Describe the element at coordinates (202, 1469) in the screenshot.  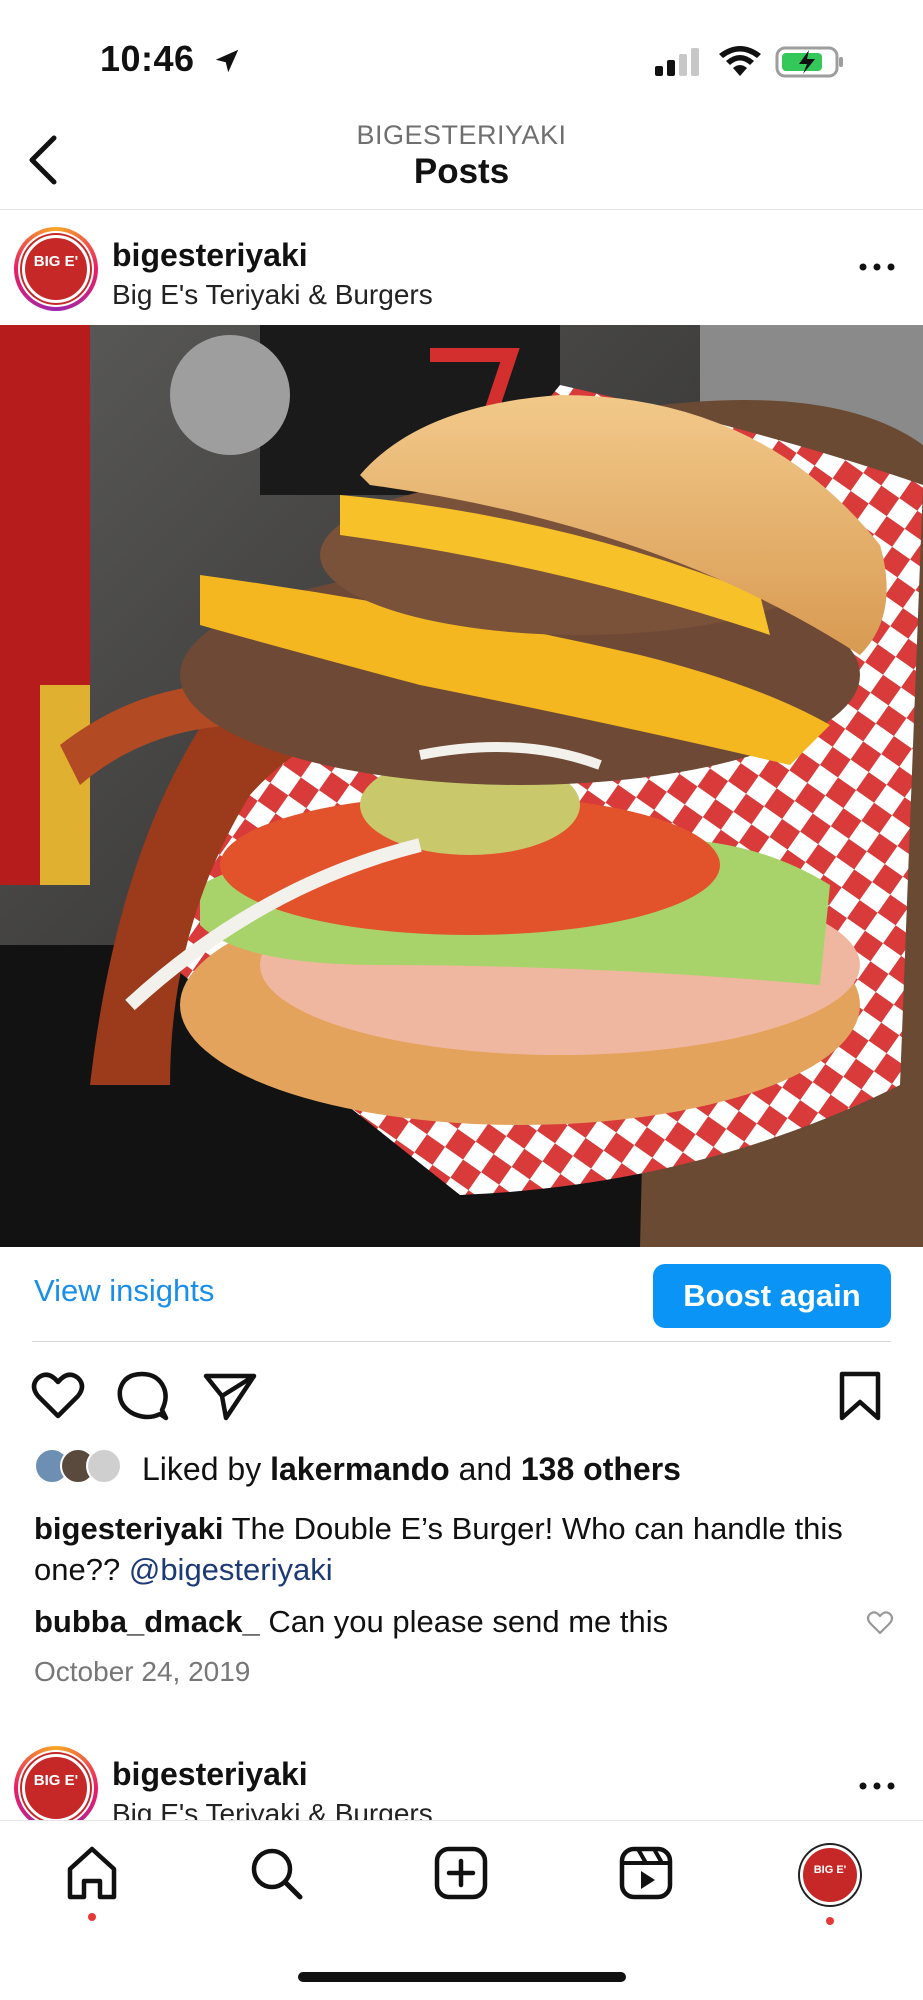
I see `likes-prefix: Liked by` at that location.